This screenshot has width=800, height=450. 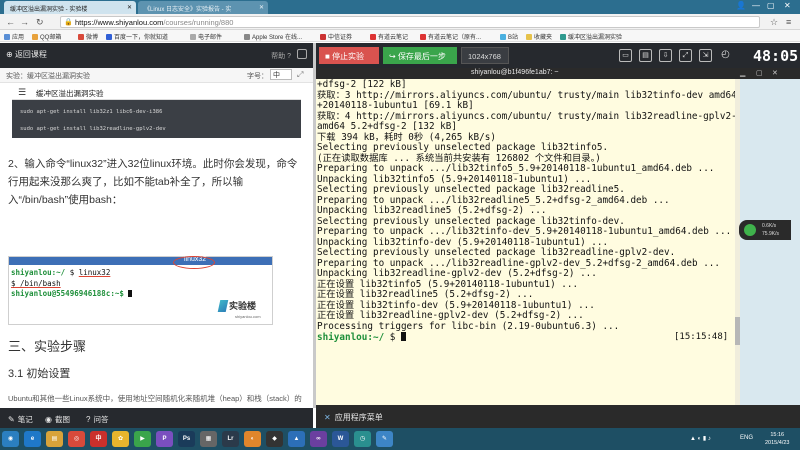 What do you see at coordinates (485, 55) in the screenshot?
I see `resolution-select: 1024x768` at bounding box center [485, 55].